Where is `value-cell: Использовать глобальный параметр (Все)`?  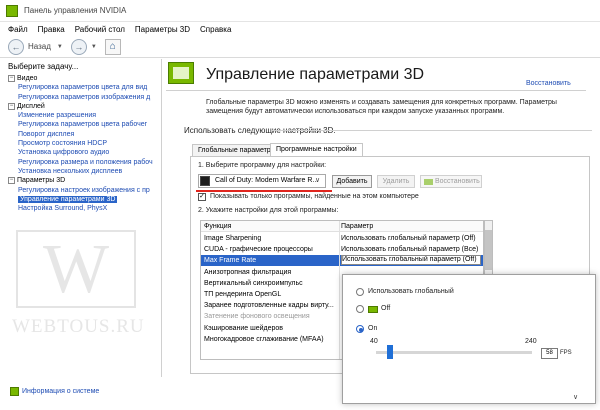
value-cell: Использовать глобальный параметр (Все) is located at coordinates (411, 249).